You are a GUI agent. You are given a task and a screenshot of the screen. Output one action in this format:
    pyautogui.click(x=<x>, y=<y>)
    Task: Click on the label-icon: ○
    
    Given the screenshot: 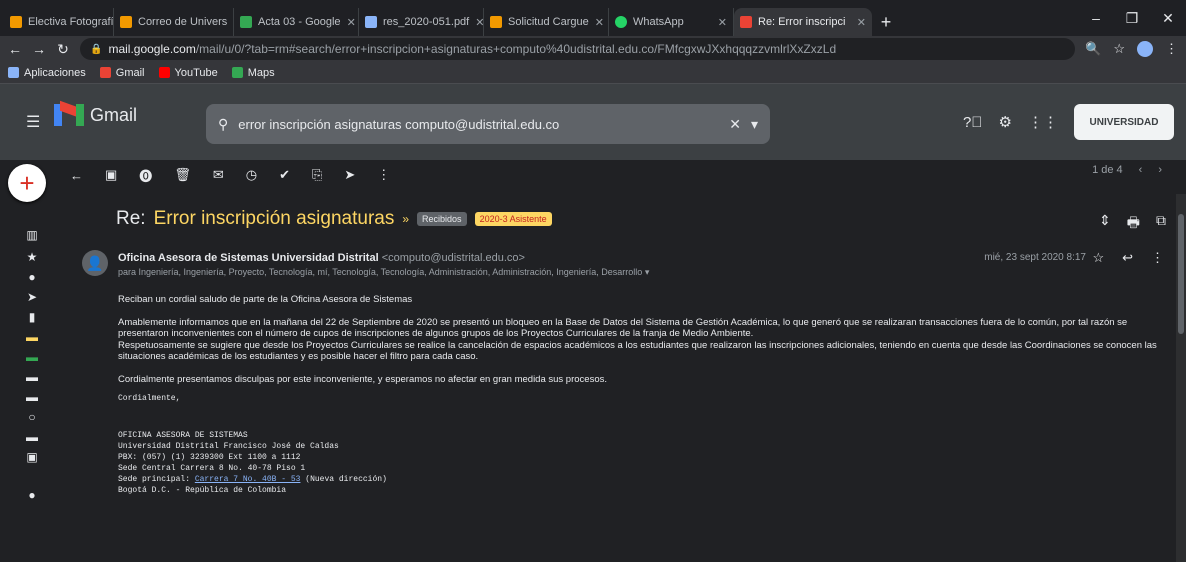 What is the action you would take?
    pyautogui.click(x=32, y=417)
    